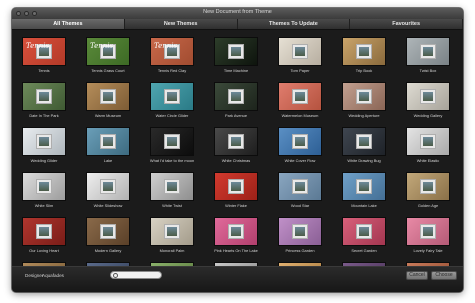 The width and height of the screenshot is (475, 303). I want to click on theme-item: Wedding Glider, so click(48, 149).